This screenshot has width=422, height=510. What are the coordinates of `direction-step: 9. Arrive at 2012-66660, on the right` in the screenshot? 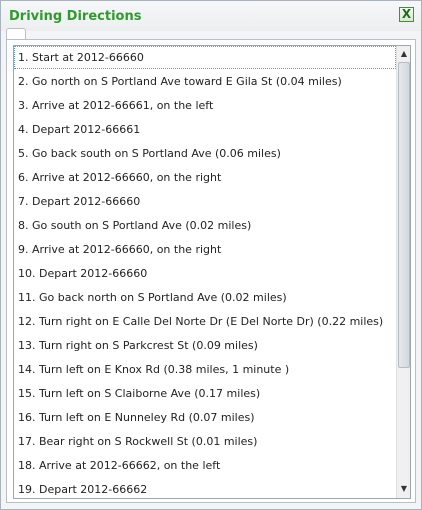 It's located at (205, 249).